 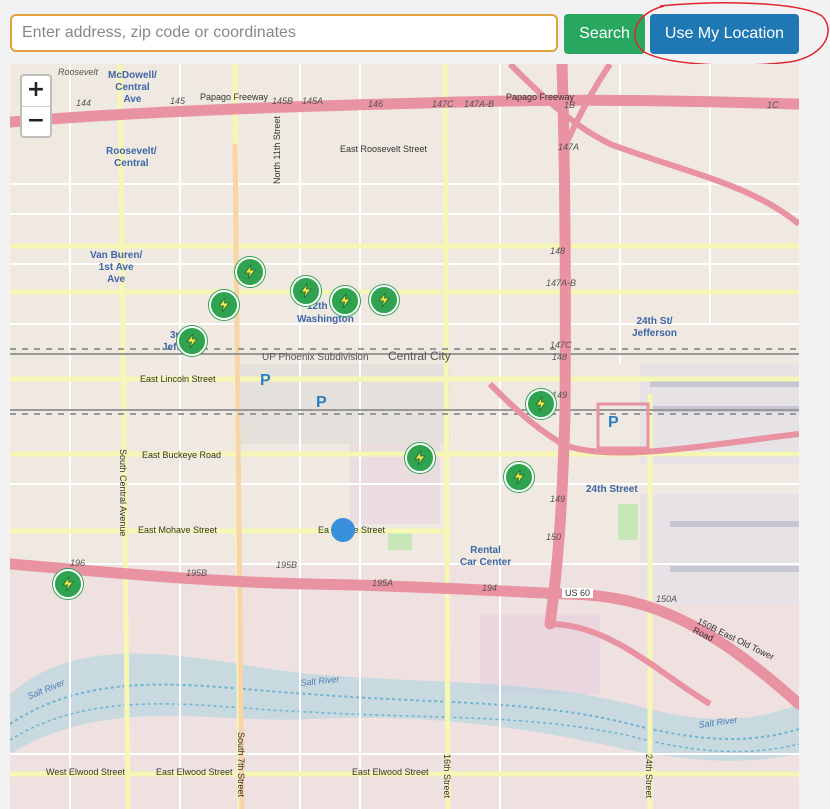 What do you see at coordinates (384, 149) in the screenshot?
I see `label-east-roosevelt-street: East Roosevelt Street` at bounding box center [384, 149].